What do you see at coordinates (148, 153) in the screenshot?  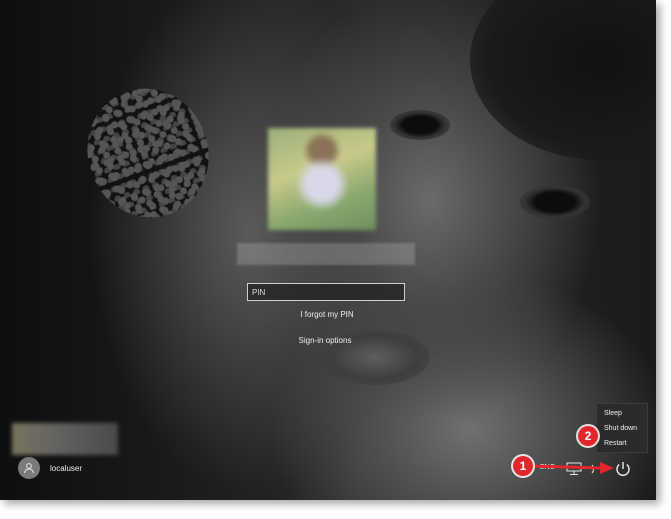 I see `background-ring` at bounding box center [148, 153].